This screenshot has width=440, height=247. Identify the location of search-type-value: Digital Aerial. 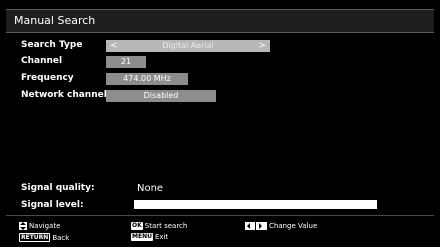
(188, 45).